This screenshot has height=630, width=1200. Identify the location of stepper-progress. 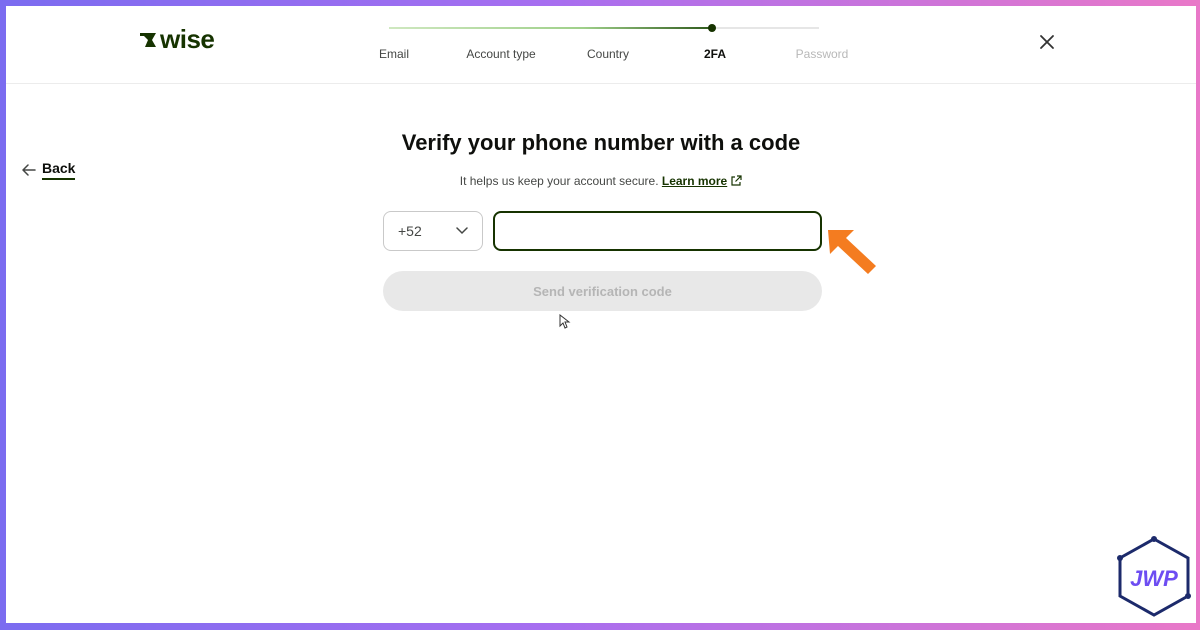
(550, 28).